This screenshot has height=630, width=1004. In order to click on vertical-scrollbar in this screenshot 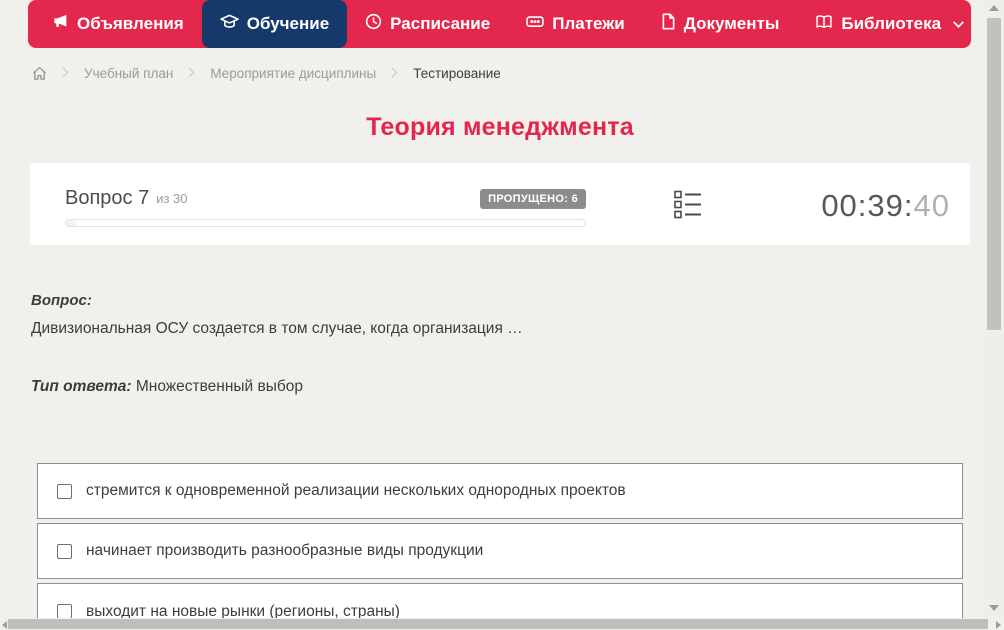, I will do `click(994, 309)`.